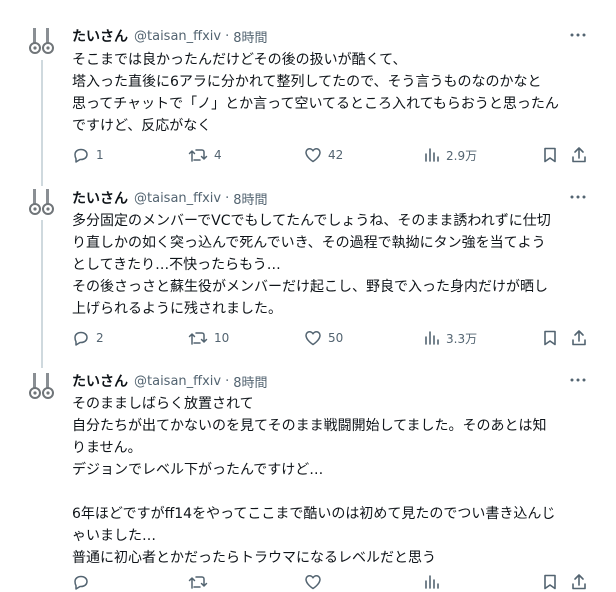 The width and height of the screenshot is (616, 592). I want to click on tweet-line: 多分固定のメンバーでVCでもしてたんでしょうね、そのまま誘われずに仕切, so click(311, 221).